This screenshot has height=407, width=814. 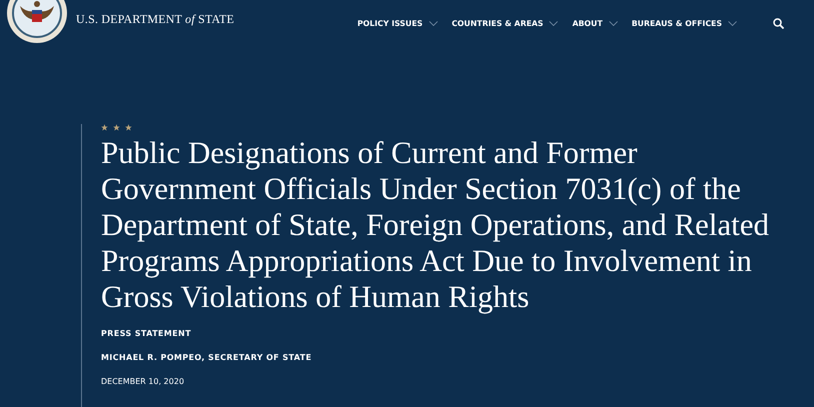 What do you see at coordinates (143, 381) in the screenshot?
I see `article-date: DECEMBER 10, 2020` at bounding box center [143, 381].